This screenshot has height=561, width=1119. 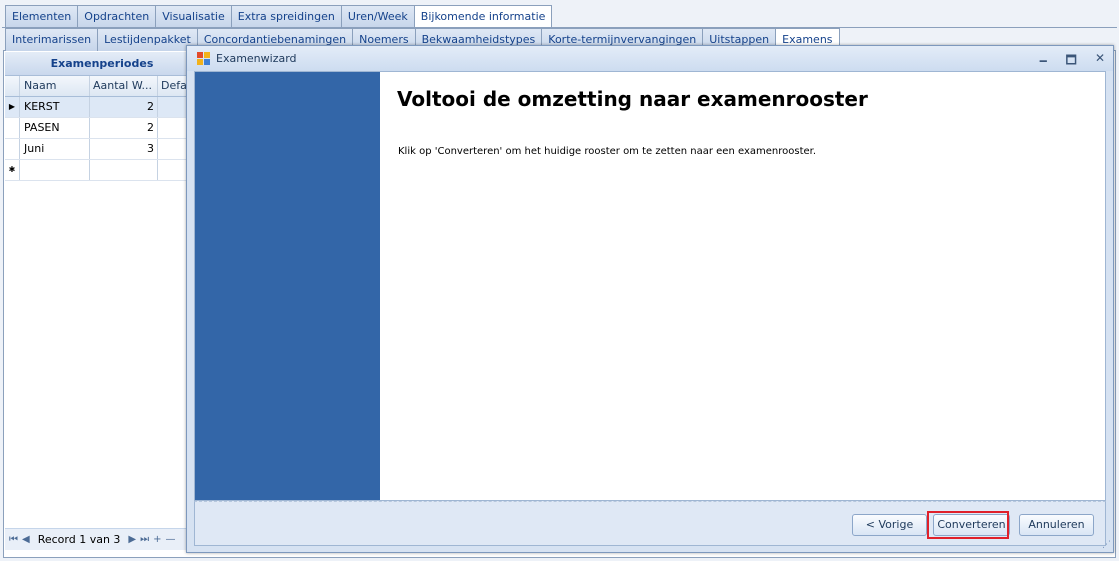 I want to click on remove-record-icon: —, so click(x=171, y=539).